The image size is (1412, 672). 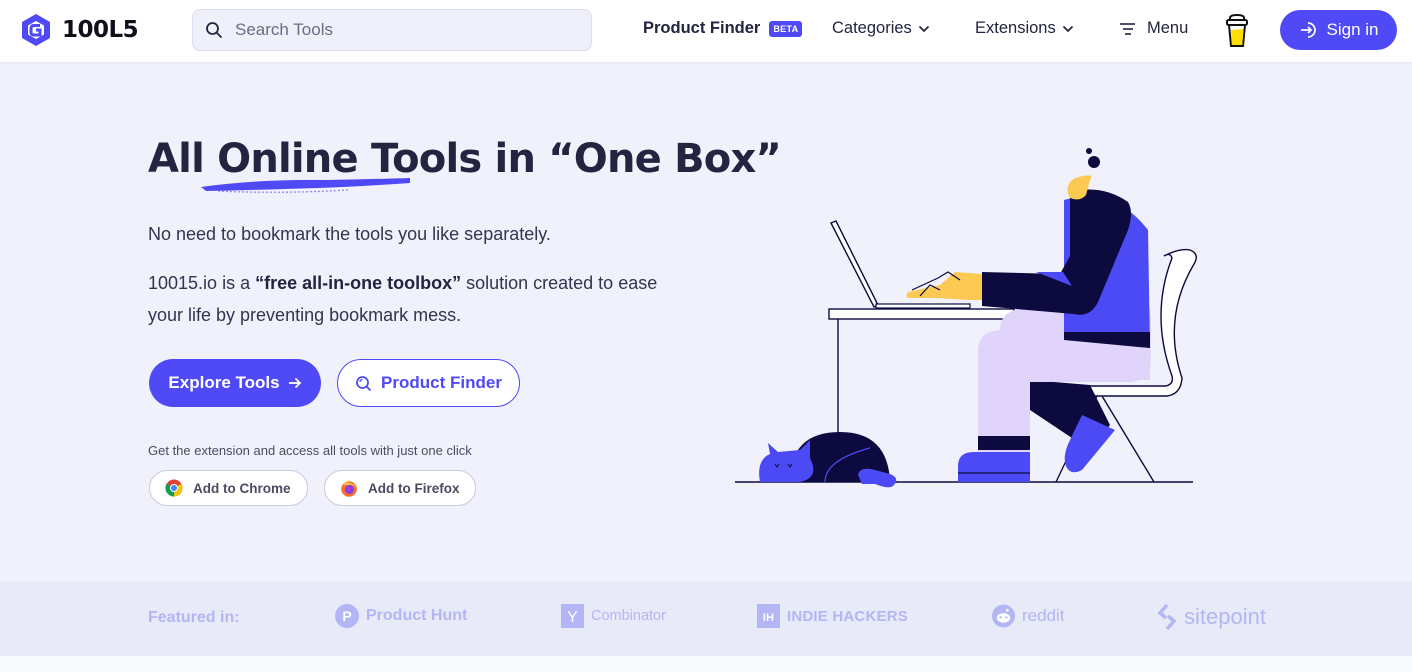 I want to click on person-shoe-front, so click(x=994, y=467).